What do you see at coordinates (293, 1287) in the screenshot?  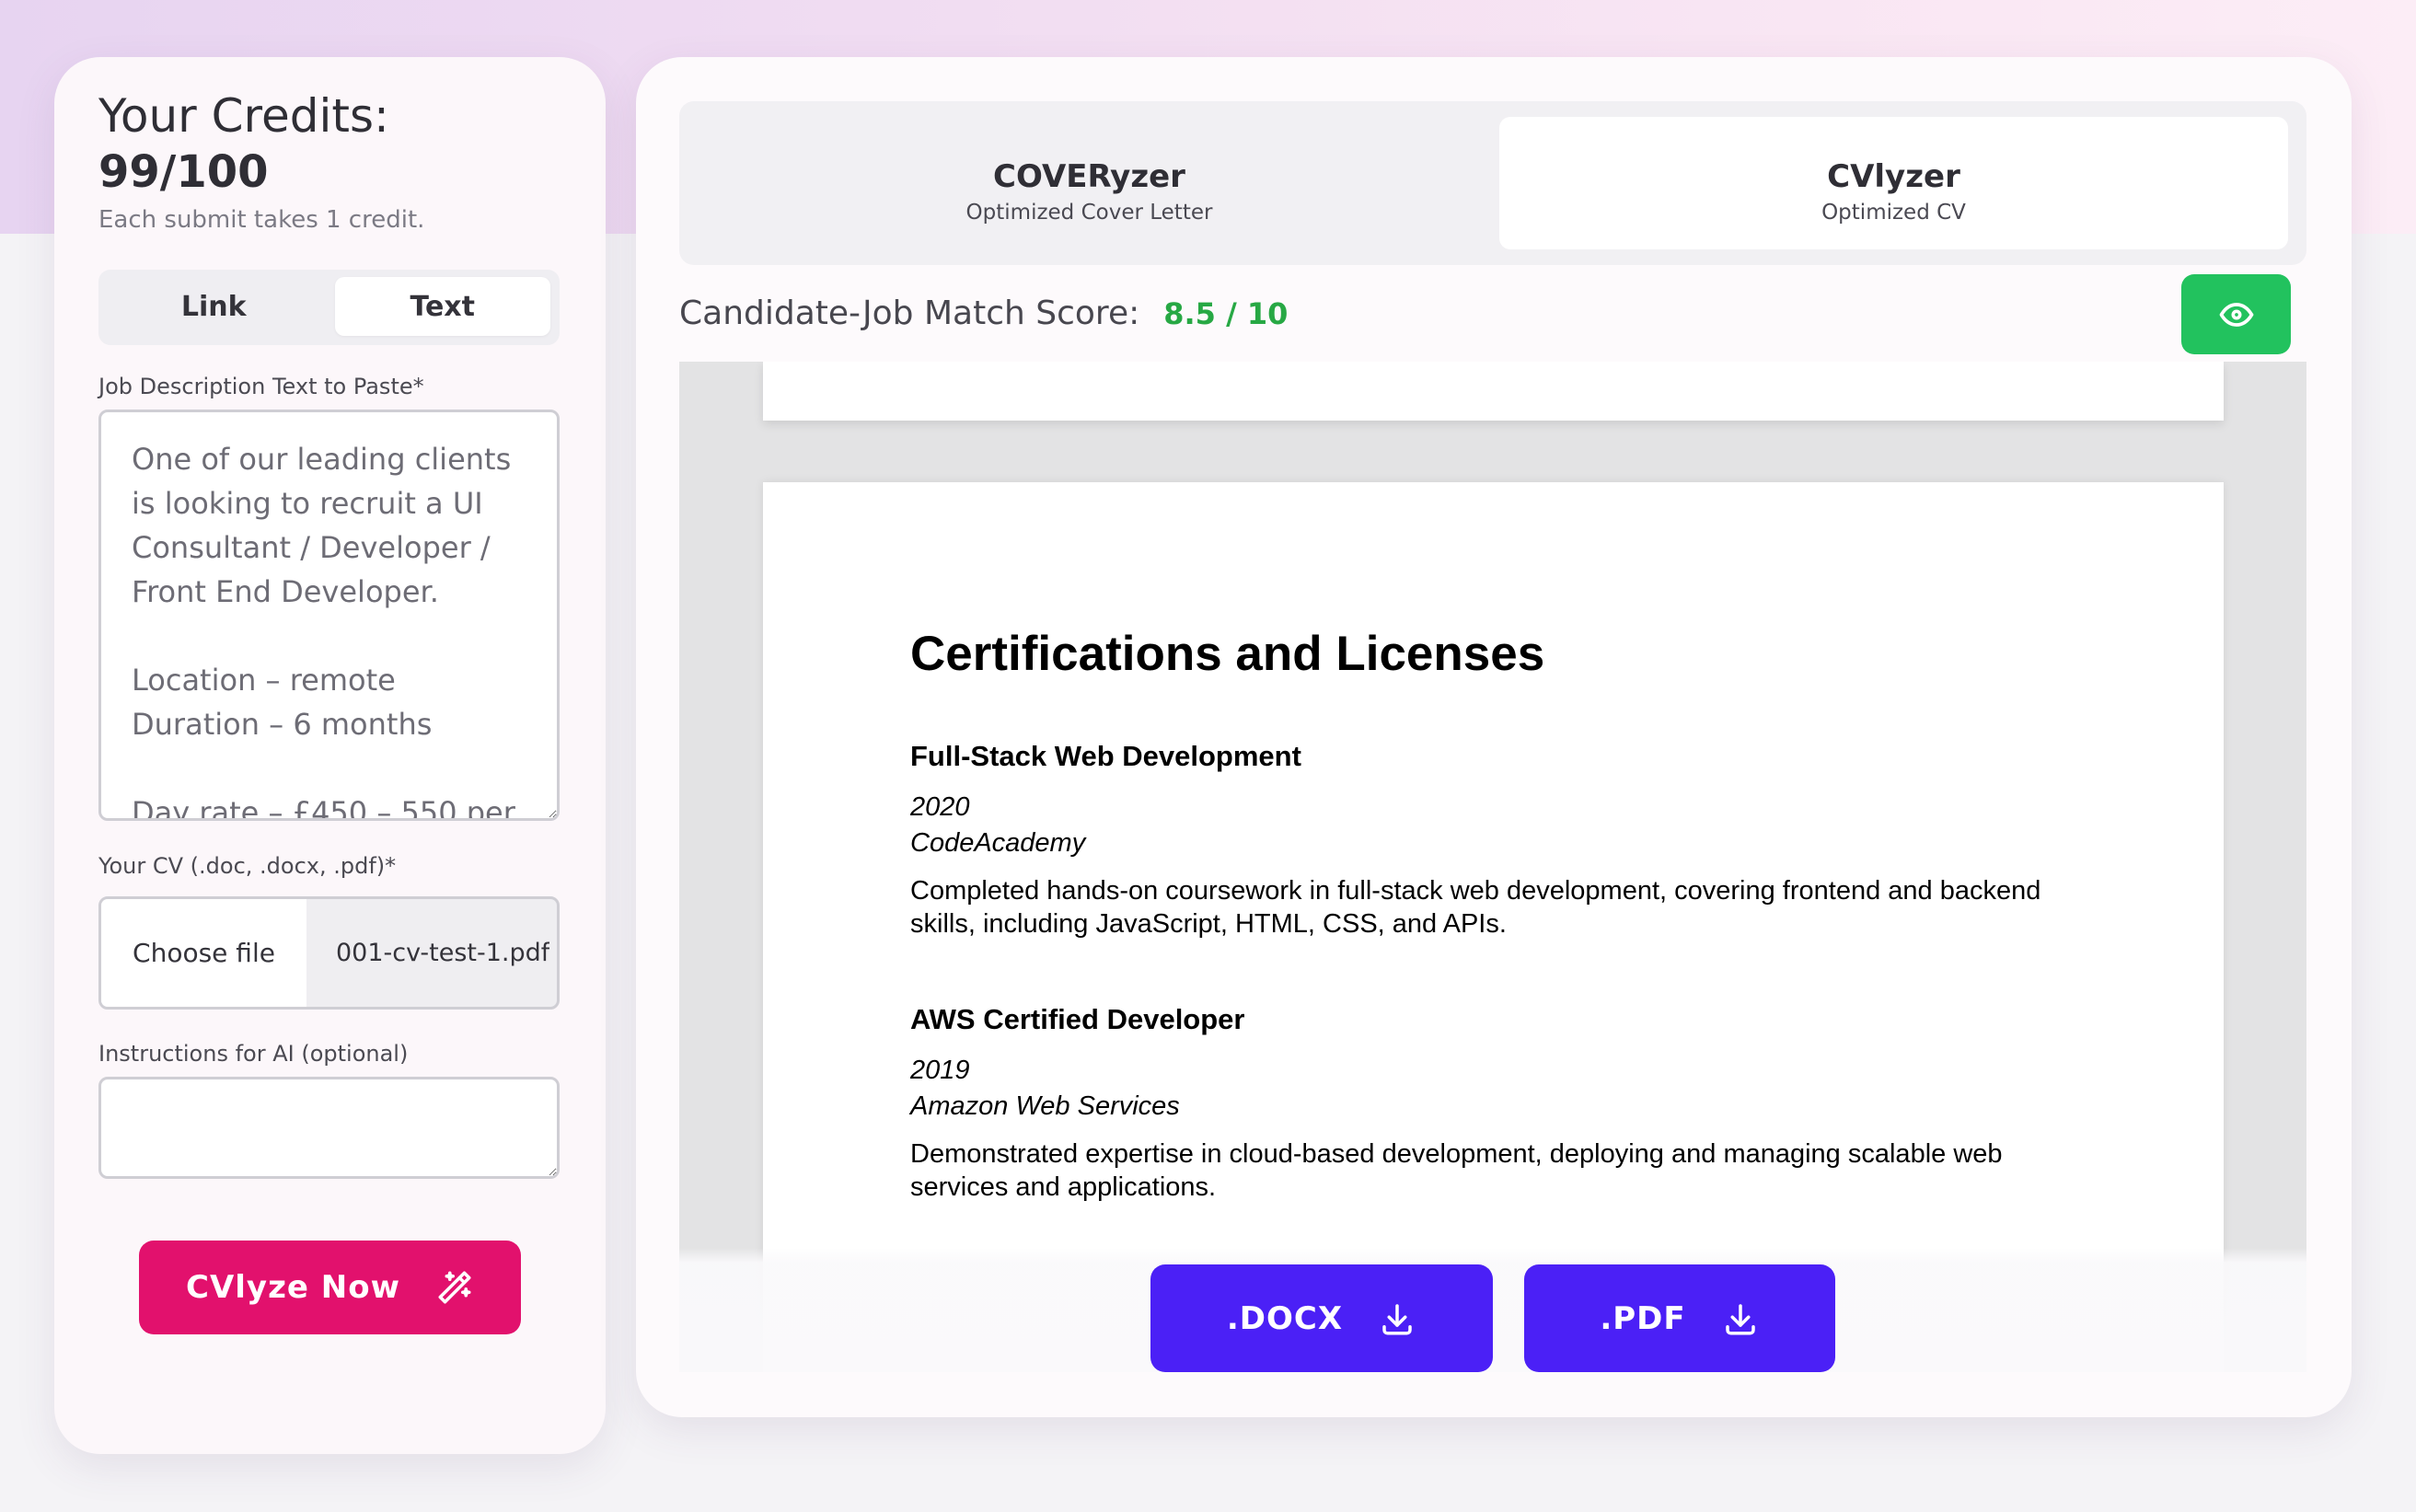 I see `cvlyze-now-label: CVlyze Now` at bounding box center [293, 1287].